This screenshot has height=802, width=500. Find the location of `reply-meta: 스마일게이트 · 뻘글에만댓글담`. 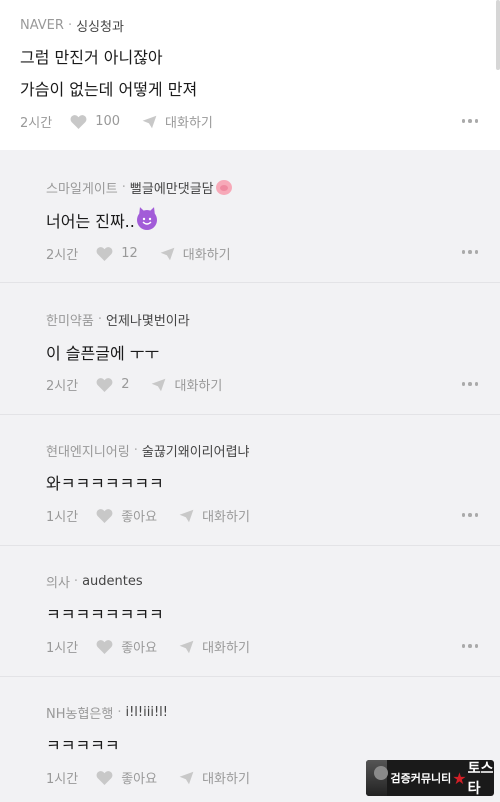

reply-meta: 스마일게이트 · 뻘글에만댓글담 is located at coordinates (139, 187).